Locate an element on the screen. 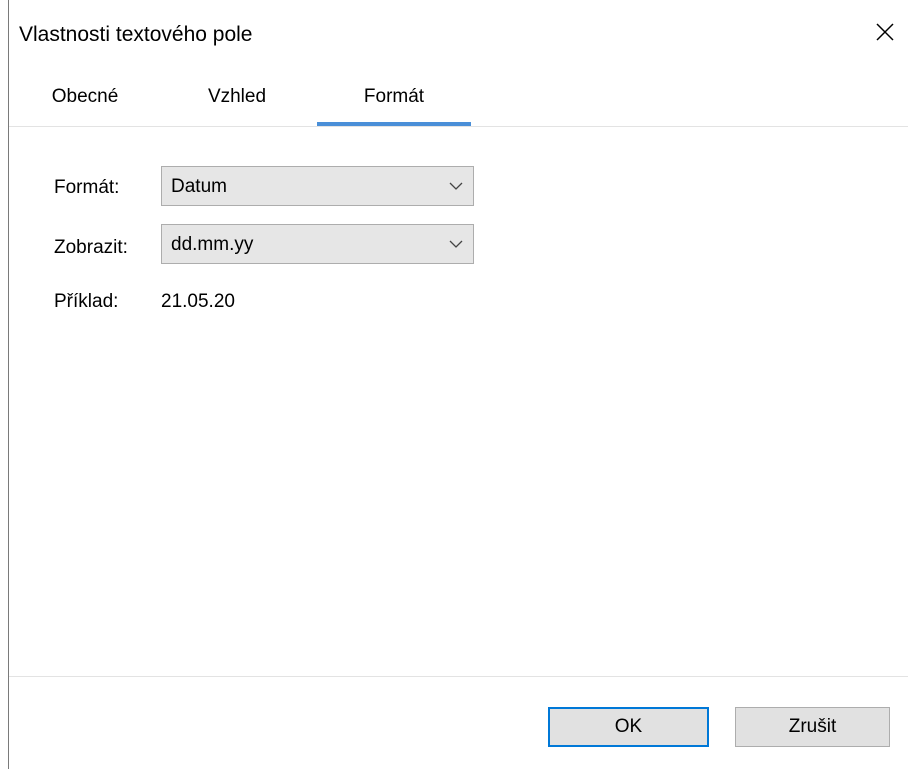  tab-format: Formát is located at coordinates (394, 100).